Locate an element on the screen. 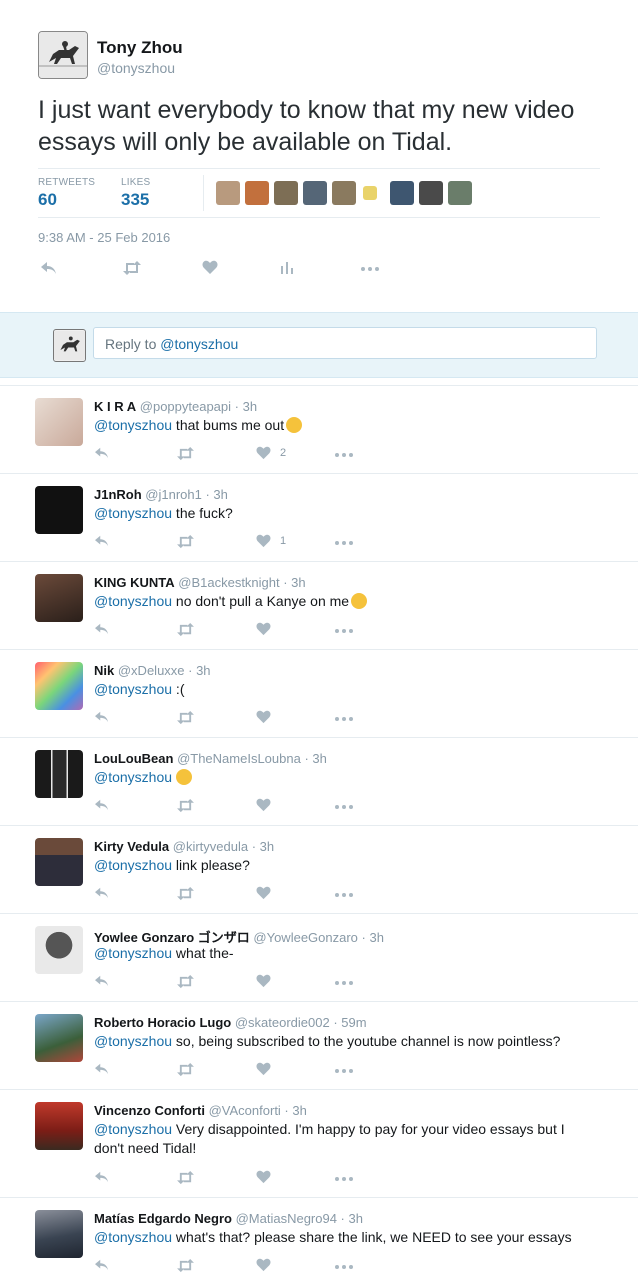  reply-author-name: J1nRoh is located at coordinates (118, 494).